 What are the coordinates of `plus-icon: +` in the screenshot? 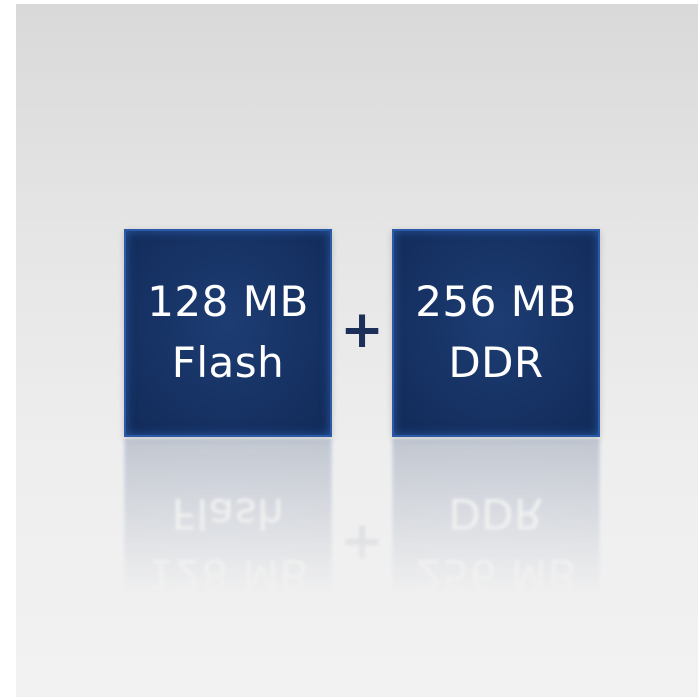 It's located at (362, 330).